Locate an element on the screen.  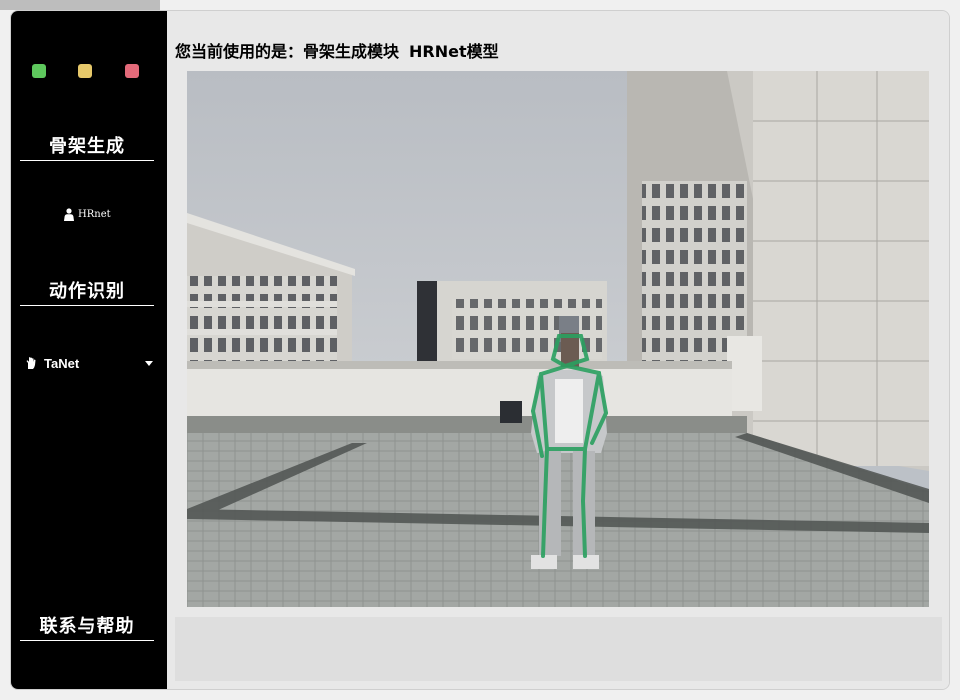
sidebar-item-hrnet: HRnet is located at coordinates (87, 214).